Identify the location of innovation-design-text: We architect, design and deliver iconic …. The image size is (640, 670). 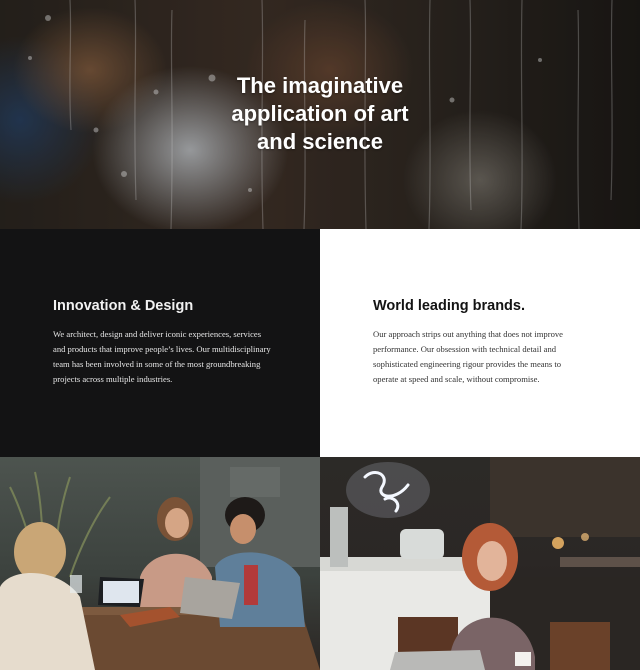
(162, 356).